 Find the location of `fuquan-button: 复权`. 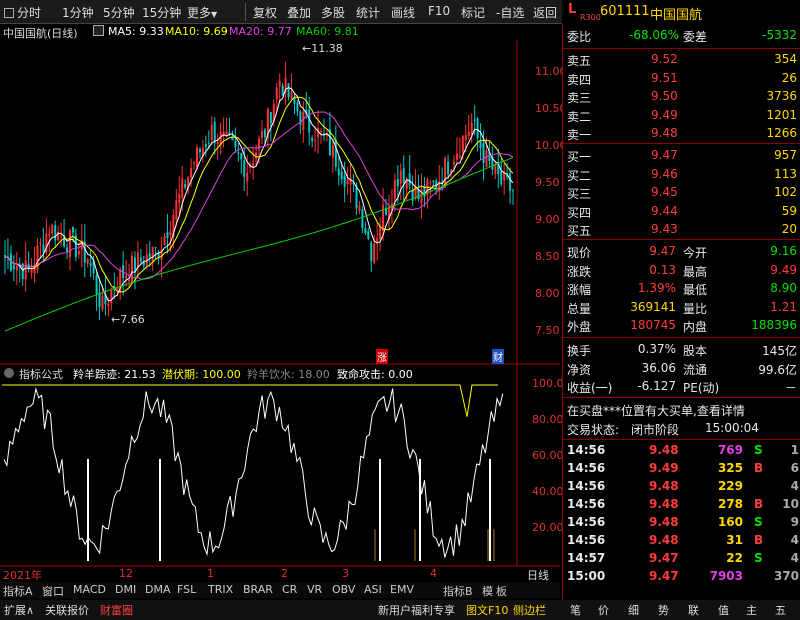

fuquan-button: 复权 is located at coordinates (265, 12).